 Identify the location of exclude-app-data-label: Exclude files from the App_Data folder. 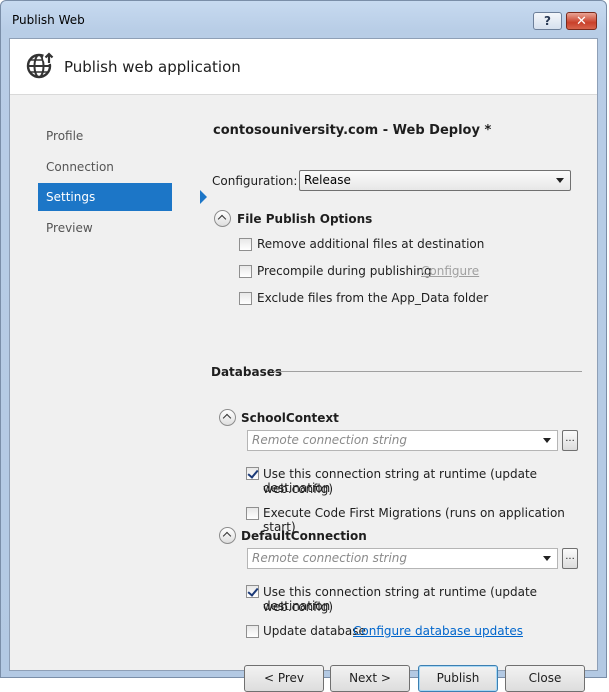
(373, 298).